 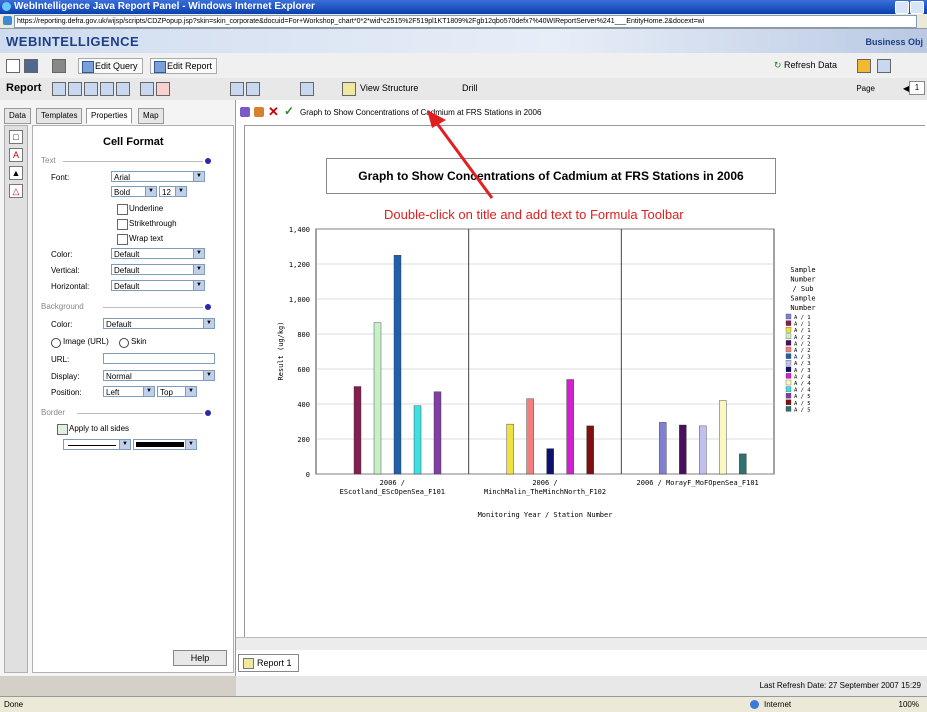 What do you see at coordinates (778, 704) in the screenshot?
I see `zone-text: Internet` at bounding box center [778, 704].